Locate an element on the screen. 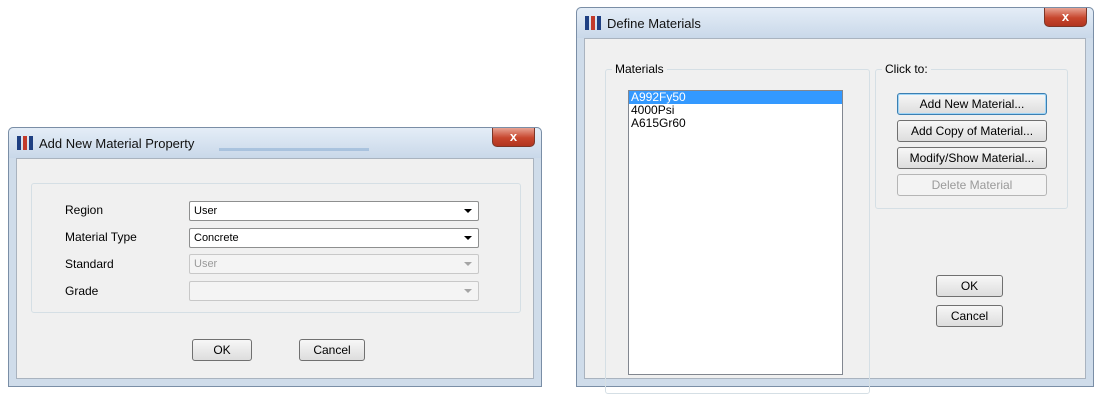  materials-group-label: Materials is located at coordinates (639, 69).